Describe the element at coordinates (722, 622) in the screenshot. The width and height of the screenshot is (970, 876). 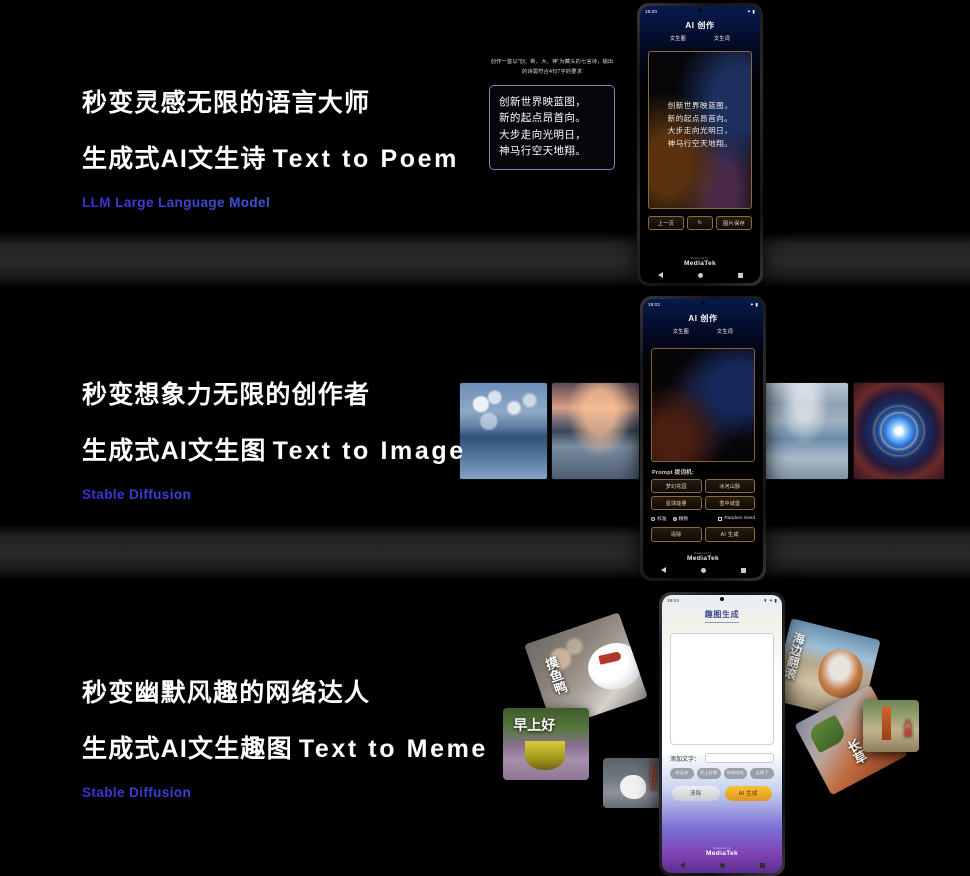
I see `title-underline` at that location.